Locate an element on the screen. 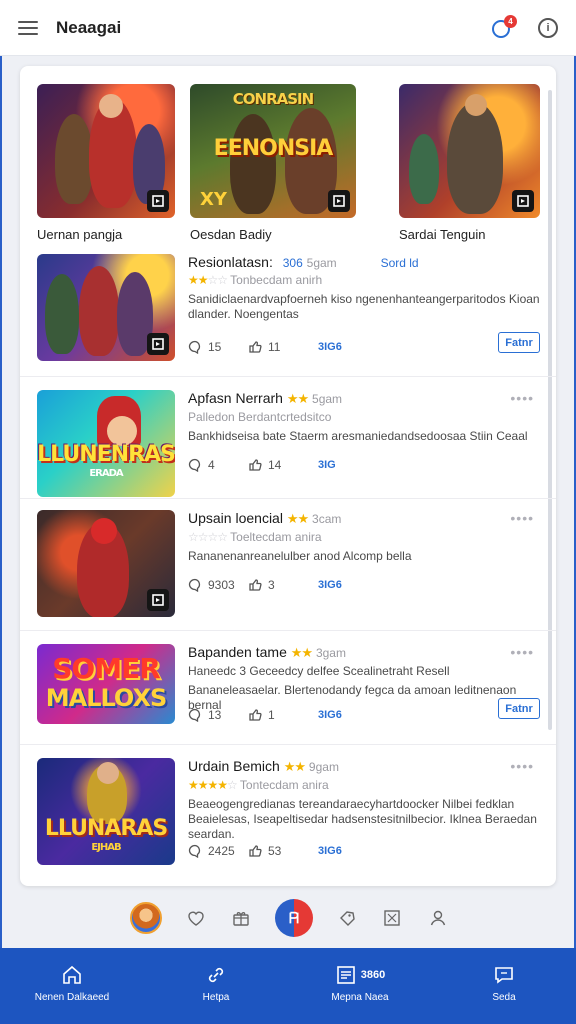  heart-icon is located at coordinates (196, 918).